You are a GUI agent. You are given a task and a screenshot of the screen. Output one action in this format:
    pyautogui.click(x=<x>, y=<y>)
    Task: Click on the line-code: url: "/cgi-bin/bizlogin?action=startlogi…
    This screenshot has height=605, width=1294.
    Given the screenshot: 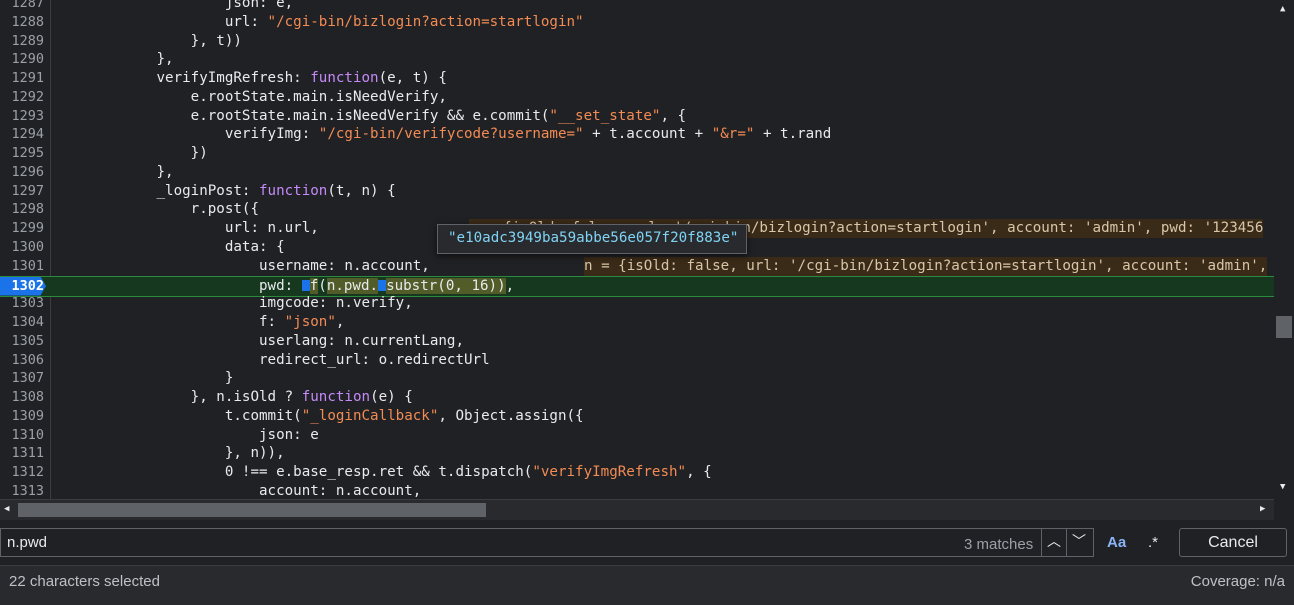 What is the action you would take?
    pyautogui.click(x=319, y=21)
    